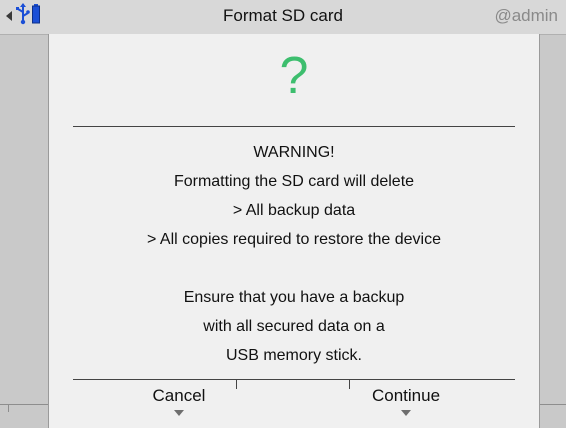 The width and height of the screenshot is (566, 428). Describe the element at coordinates (294, 210) in the screenshot. I see `message-line: > All backup data` at that location.